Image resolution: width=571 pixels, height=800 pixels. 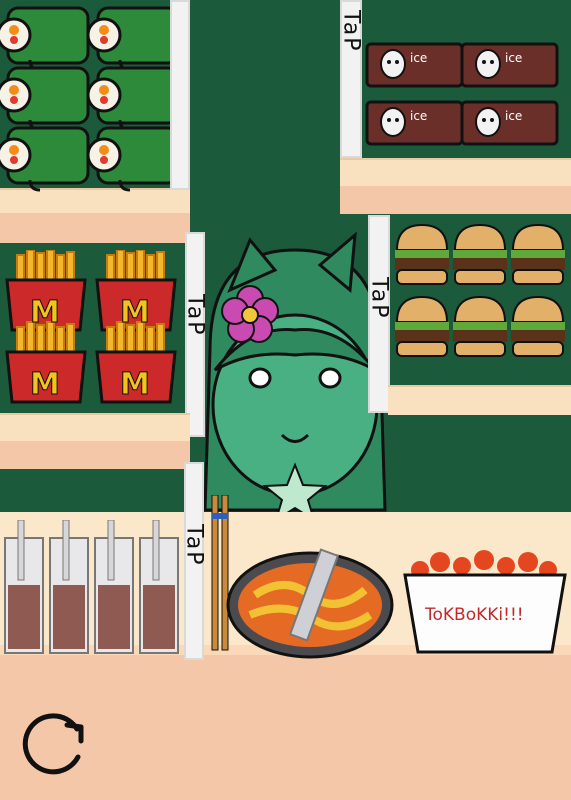 What do you see at coordinates (351, 79) in the screenshot?
I see `icecream-tap-tab: TaP` at bounding box center [351, 79].